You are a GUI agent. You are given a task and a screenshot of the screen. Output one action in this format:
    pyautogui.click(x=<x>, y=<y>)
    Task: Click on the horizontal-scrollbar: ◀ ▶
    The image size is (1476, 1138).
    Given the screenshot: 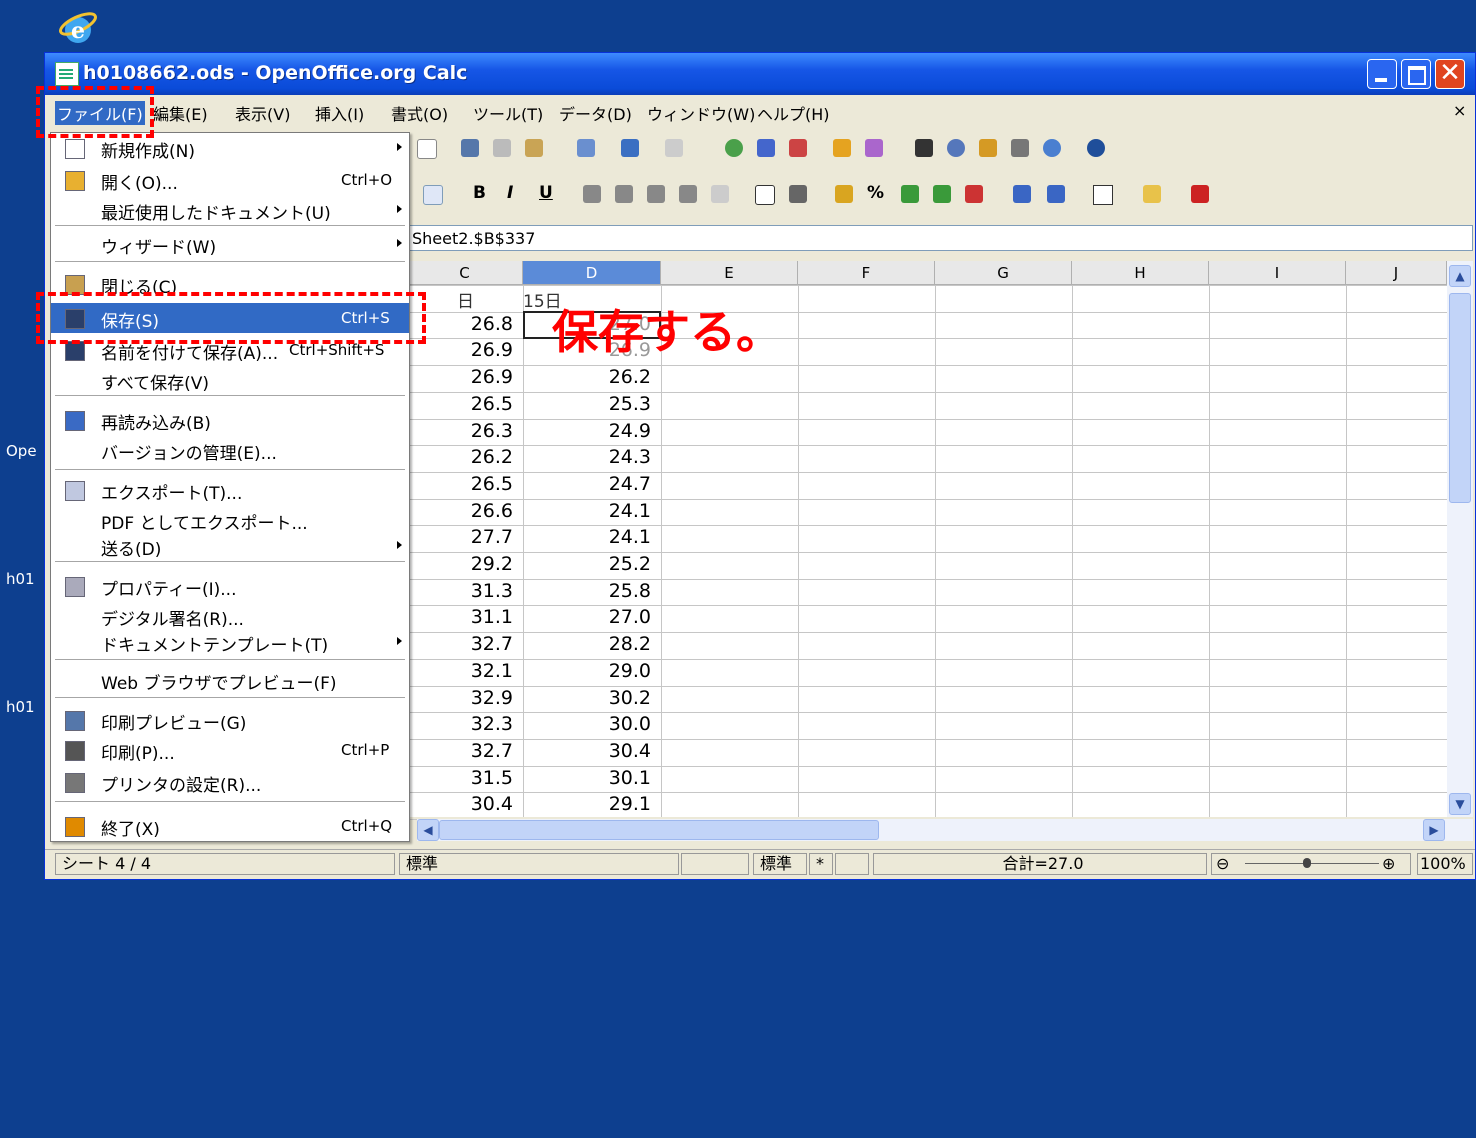 What is the action you would take?
    pyautogui.click(x=945, y=830)
    